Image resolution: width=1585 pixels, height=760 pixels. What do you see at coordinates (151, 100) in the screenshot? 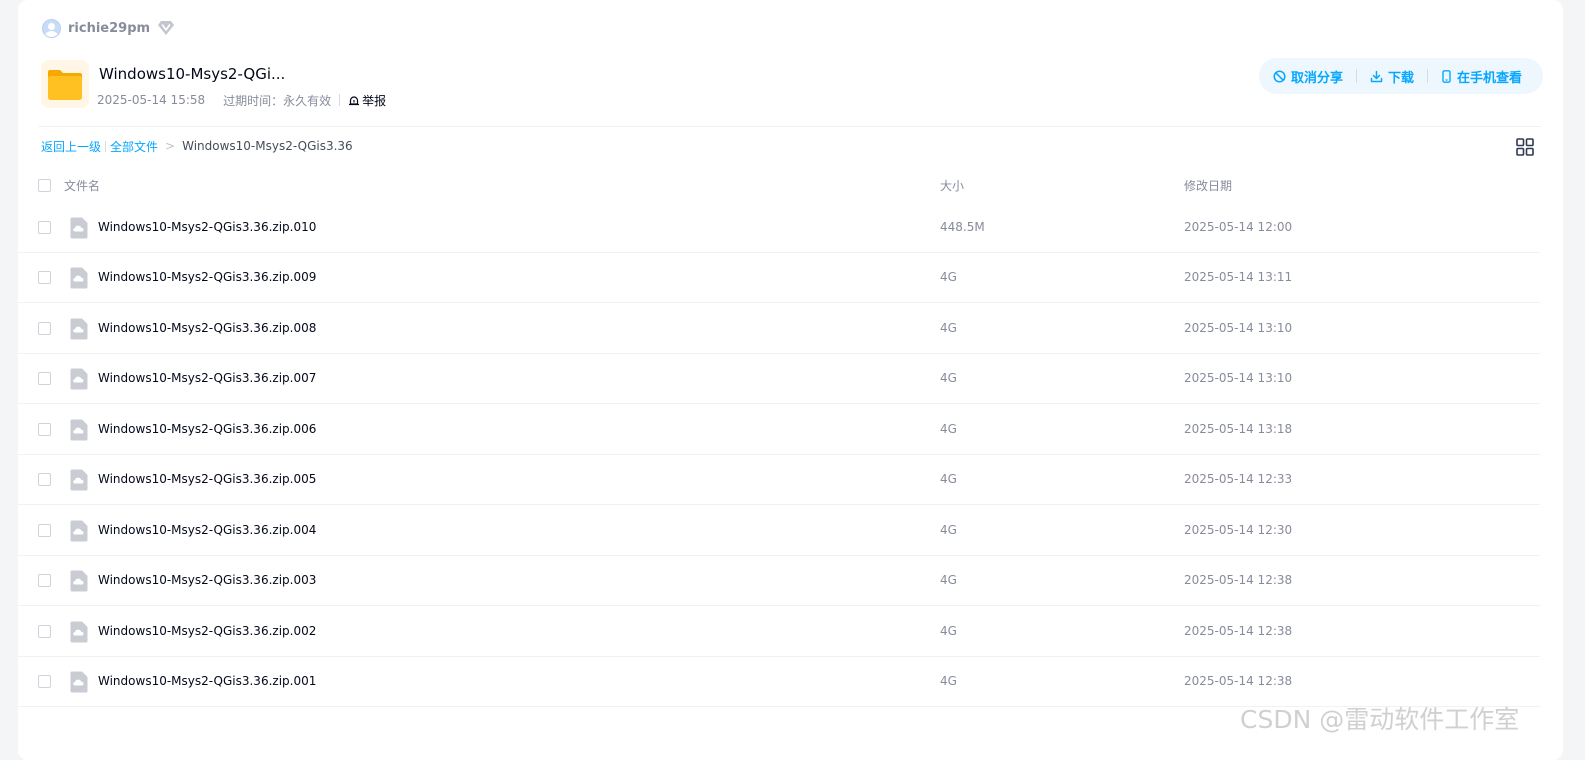
I see `share-date: 2025-05-14 15:58` at bounding box center [151, 100].